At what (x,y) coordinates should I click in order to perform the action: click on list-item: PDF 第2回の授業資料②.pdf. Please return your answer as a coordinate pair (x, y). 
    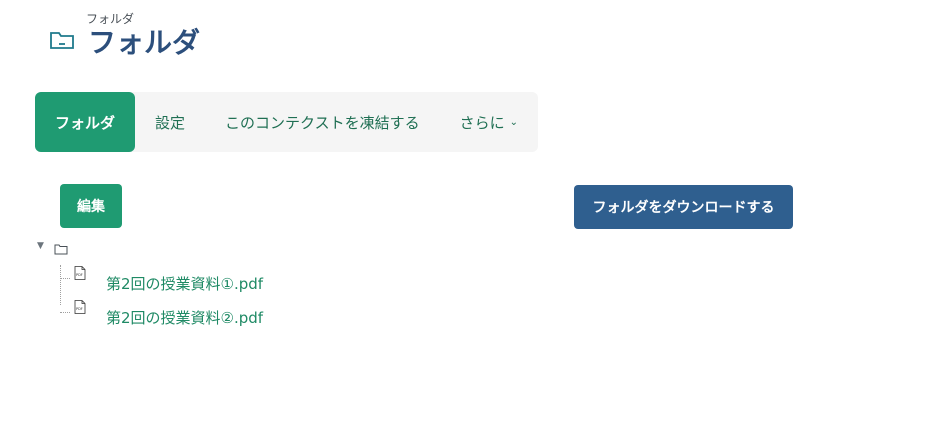
    Looking at the image, I should click on (190, 316).